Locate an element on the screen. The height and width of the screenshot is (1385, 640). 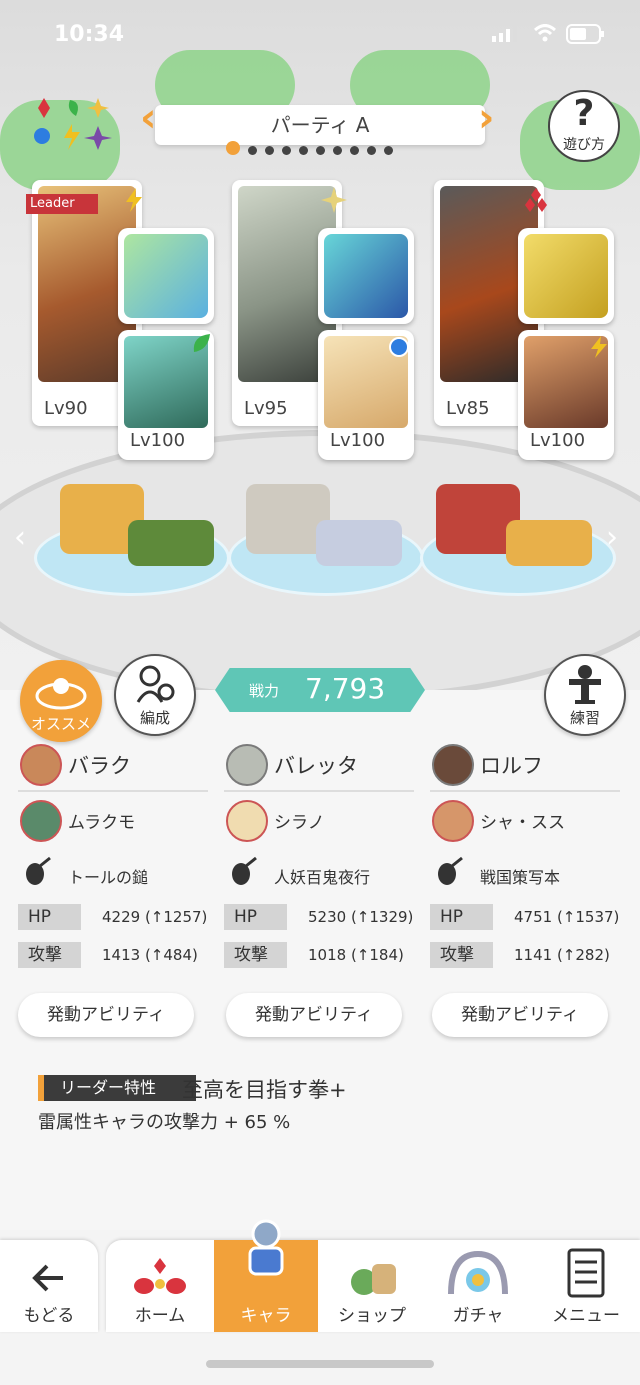
prev-party-button: ‹ is located at coordinates (148, 118).